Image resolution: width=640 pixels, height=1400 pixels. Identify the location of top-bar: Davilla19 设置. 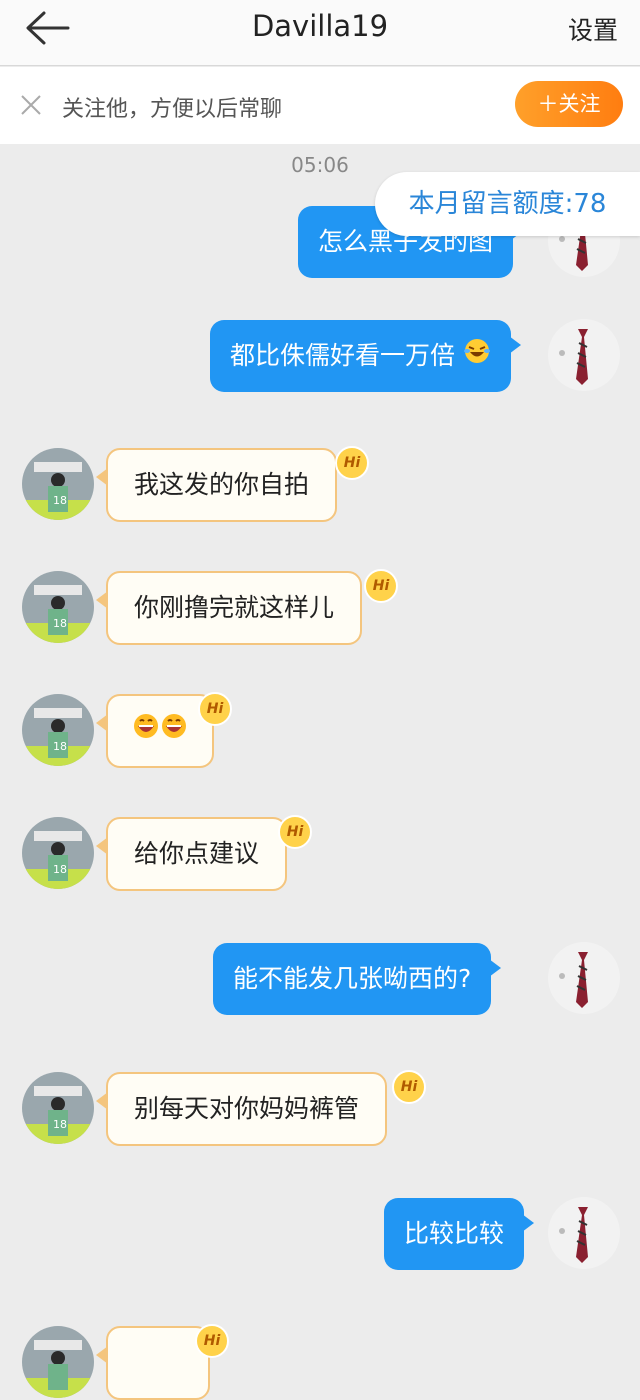
(320, 33).